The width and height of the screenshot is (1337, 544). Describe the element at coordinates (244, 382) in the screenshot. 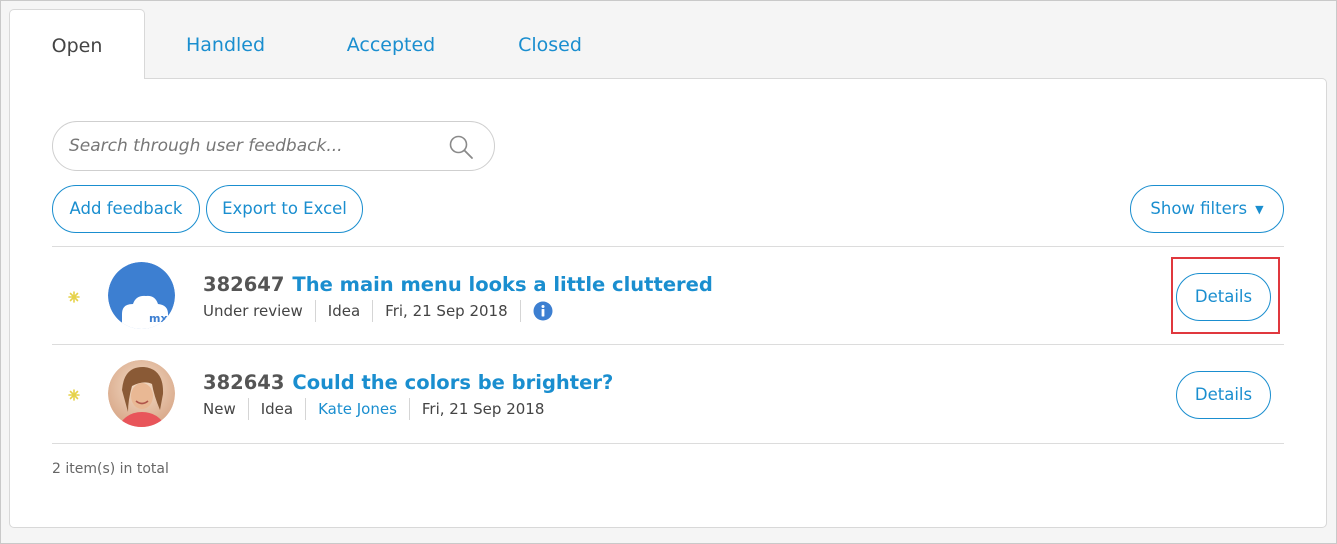

I see `item-id: 382643` at that location.